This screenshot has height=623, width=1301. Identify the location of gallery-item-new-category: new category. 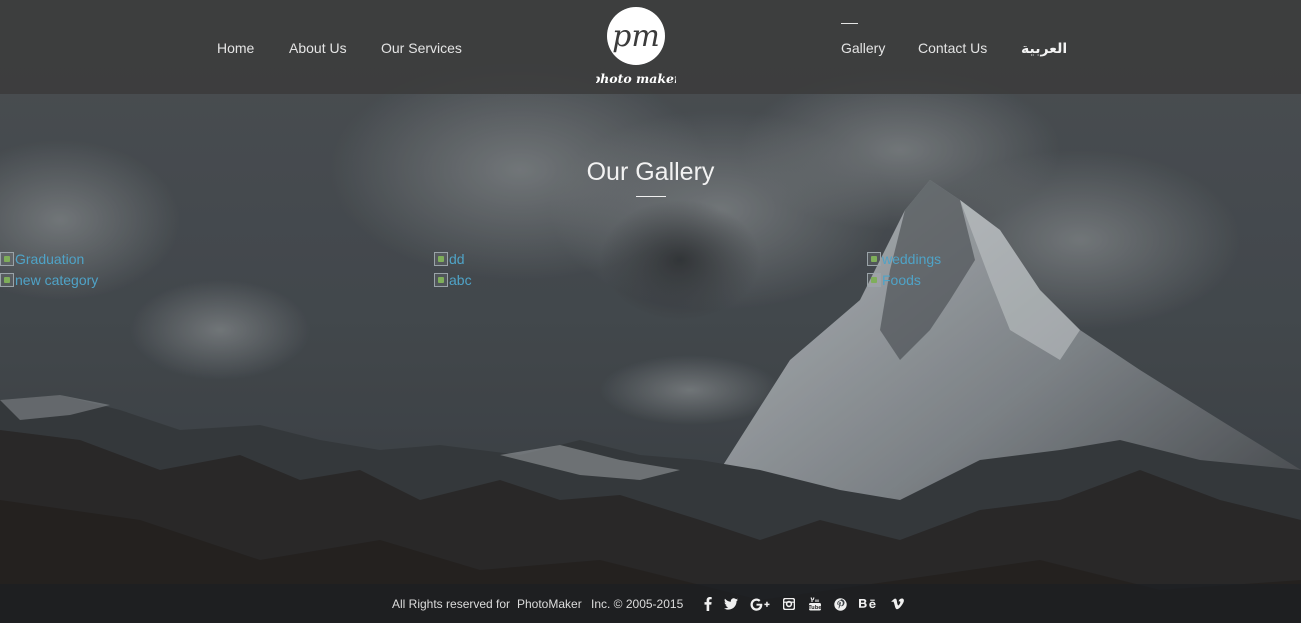
(49, 280).